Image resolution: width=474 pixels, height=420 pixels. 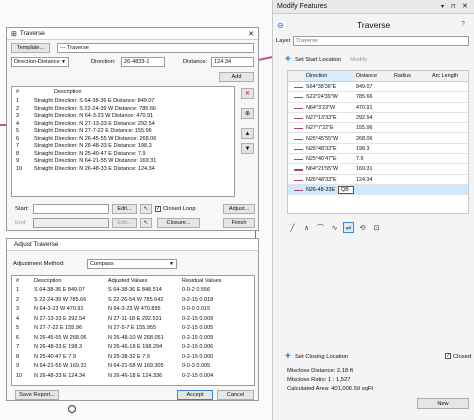 I want to click on row-residual: 0-0-3 0.005, so click(x=196, y=366).